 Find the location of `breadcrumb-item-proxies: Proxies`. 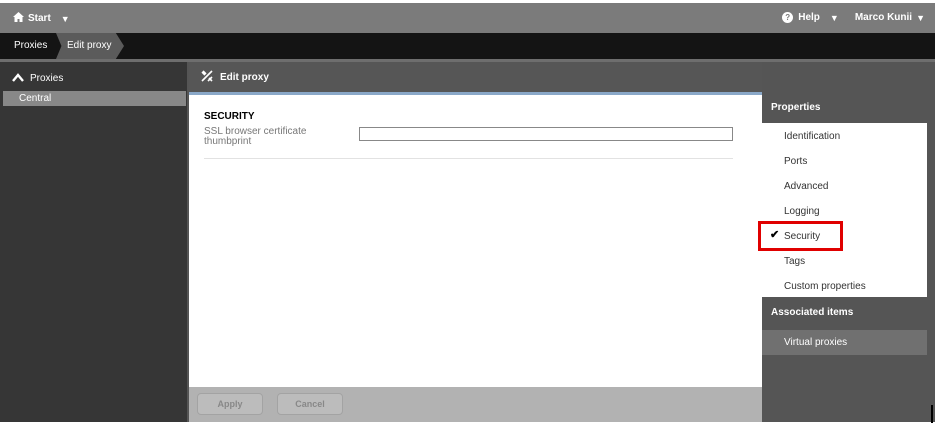

breadcrumb-item-proxies: Proxies is located at coordinates (31, 46).